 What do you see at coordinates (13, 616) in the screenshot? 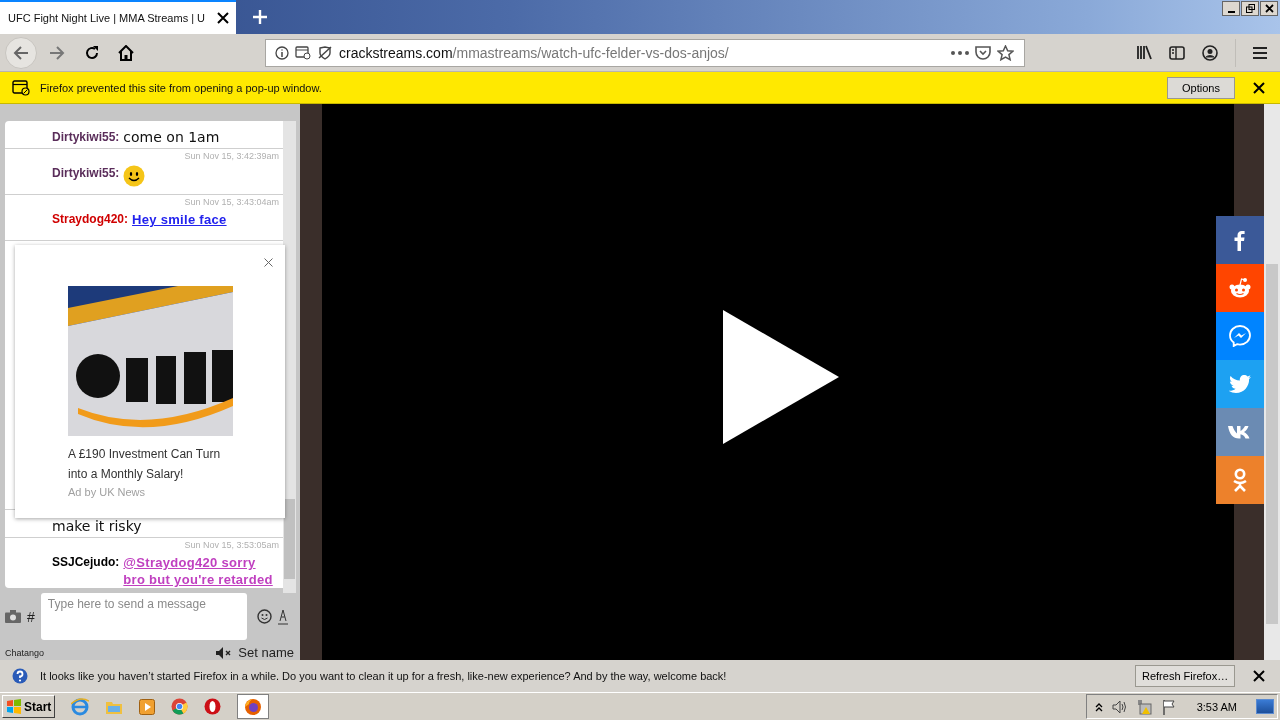
I see `camera-icon` at bounding box center [13, 616].